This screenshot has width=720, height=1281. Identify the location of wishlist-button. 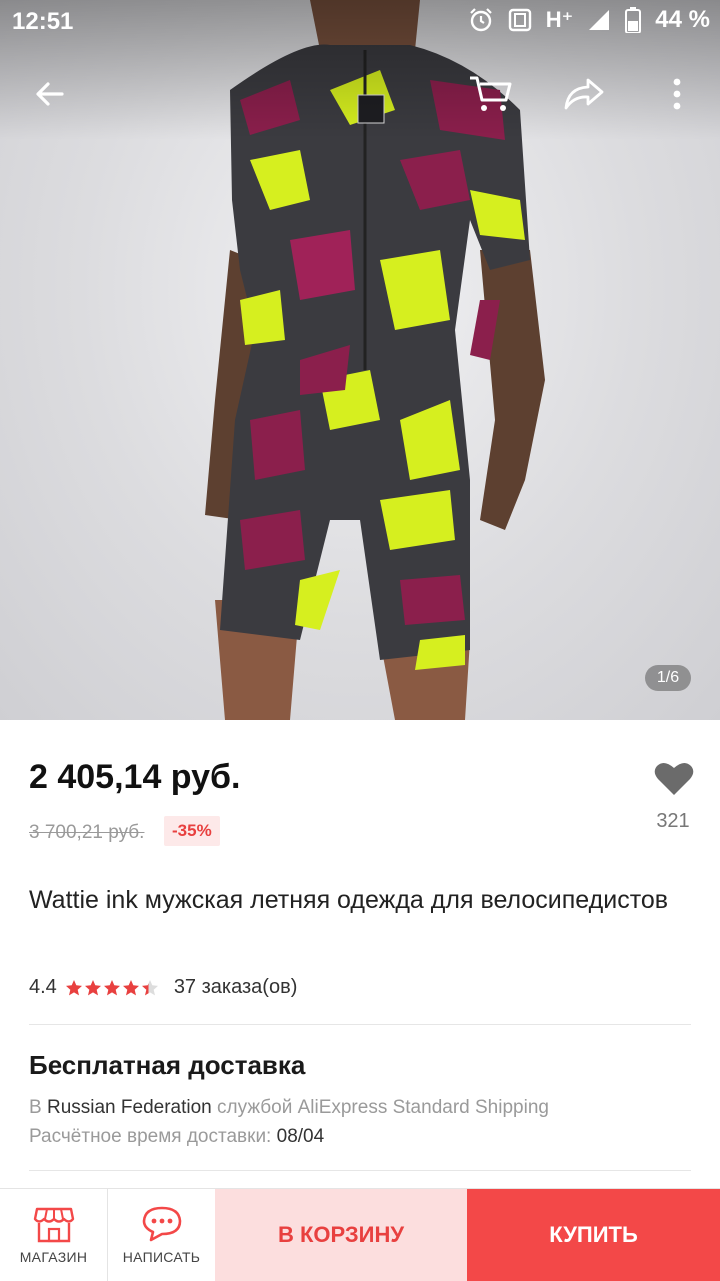
(674, 778).